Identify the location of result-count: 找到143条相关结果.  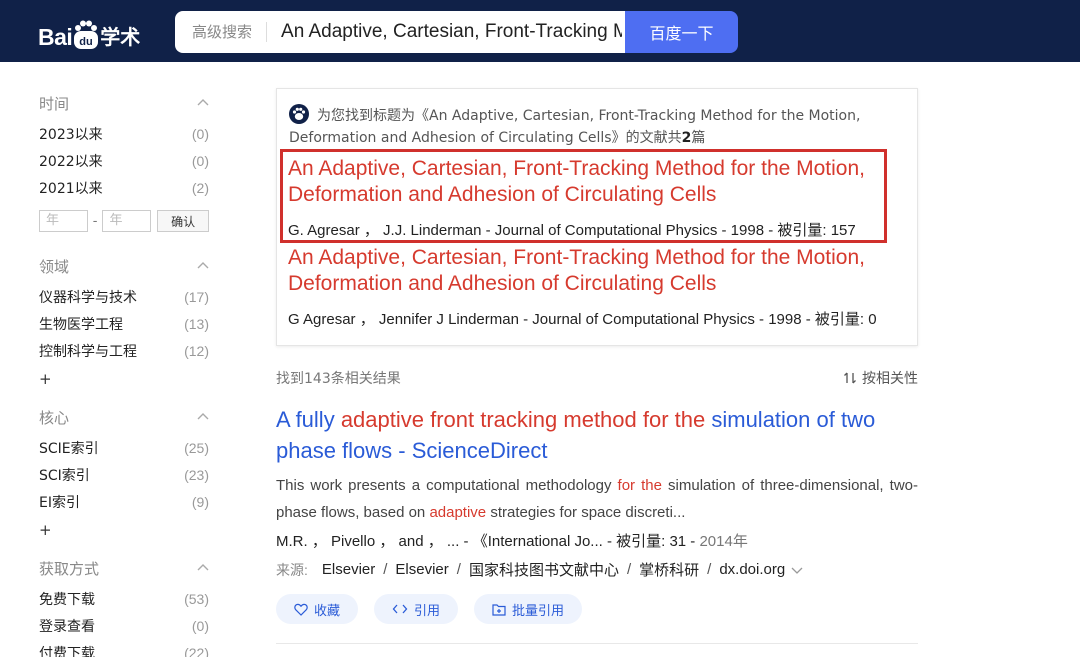
(338, 379).